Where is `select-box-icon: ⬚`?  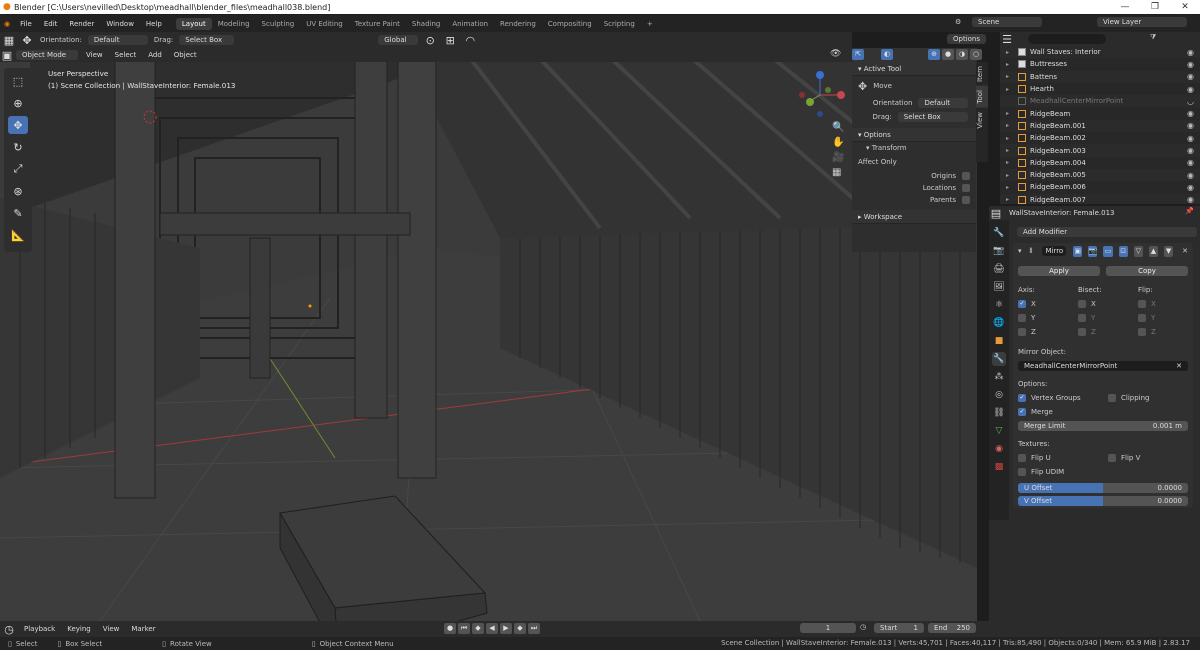 select-box-icon: ⬚ is located at coordinates (18, 81).